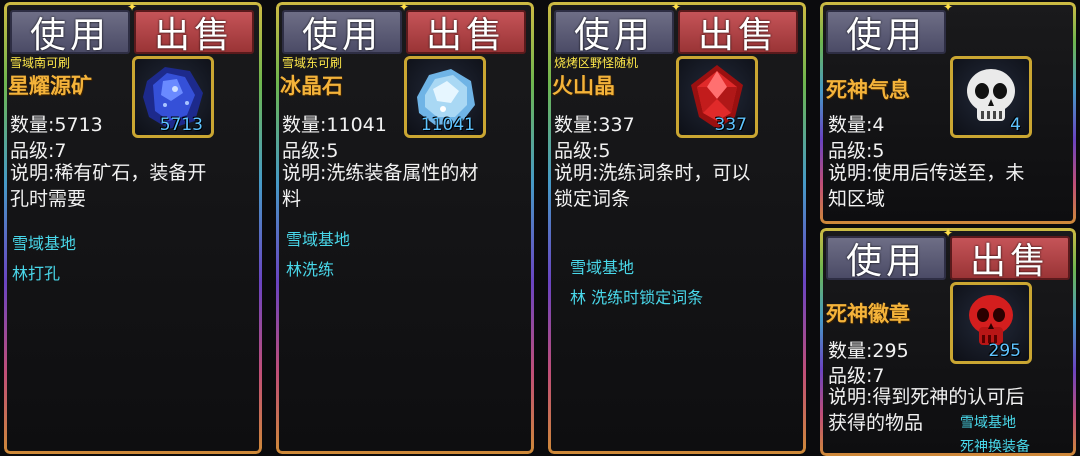  I want to click on description-line: 获得的物品, so click(876, 423).